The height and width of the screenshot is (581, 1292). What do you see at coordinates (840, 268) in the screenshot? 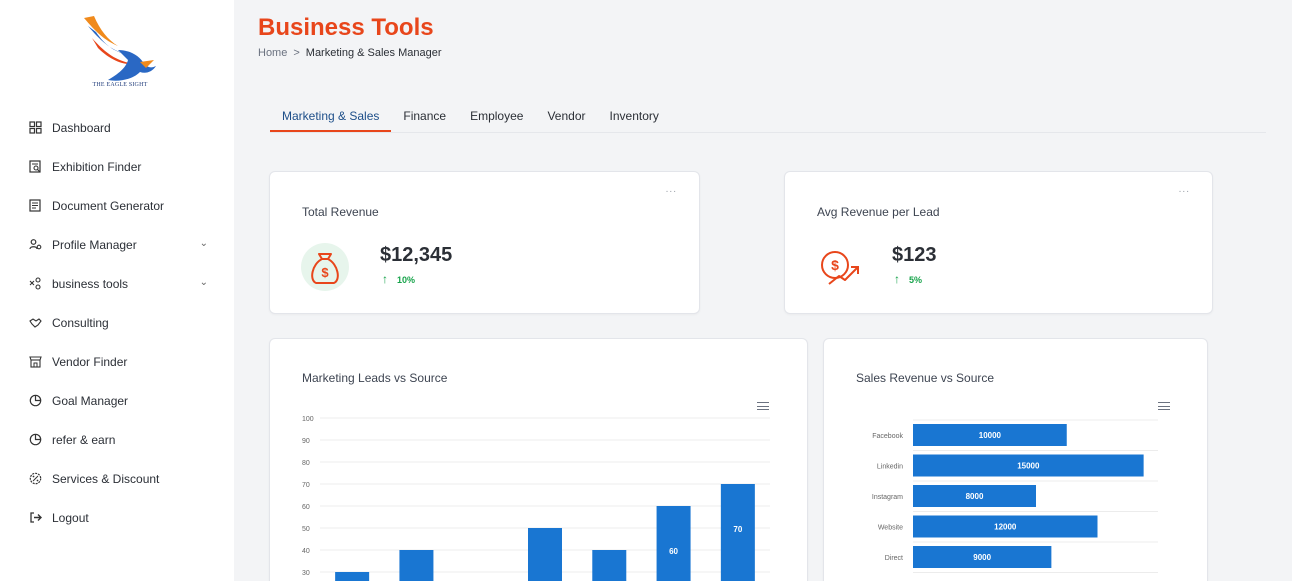
I see `revenue-growth-icon: $` at bounding box center [840, 268].